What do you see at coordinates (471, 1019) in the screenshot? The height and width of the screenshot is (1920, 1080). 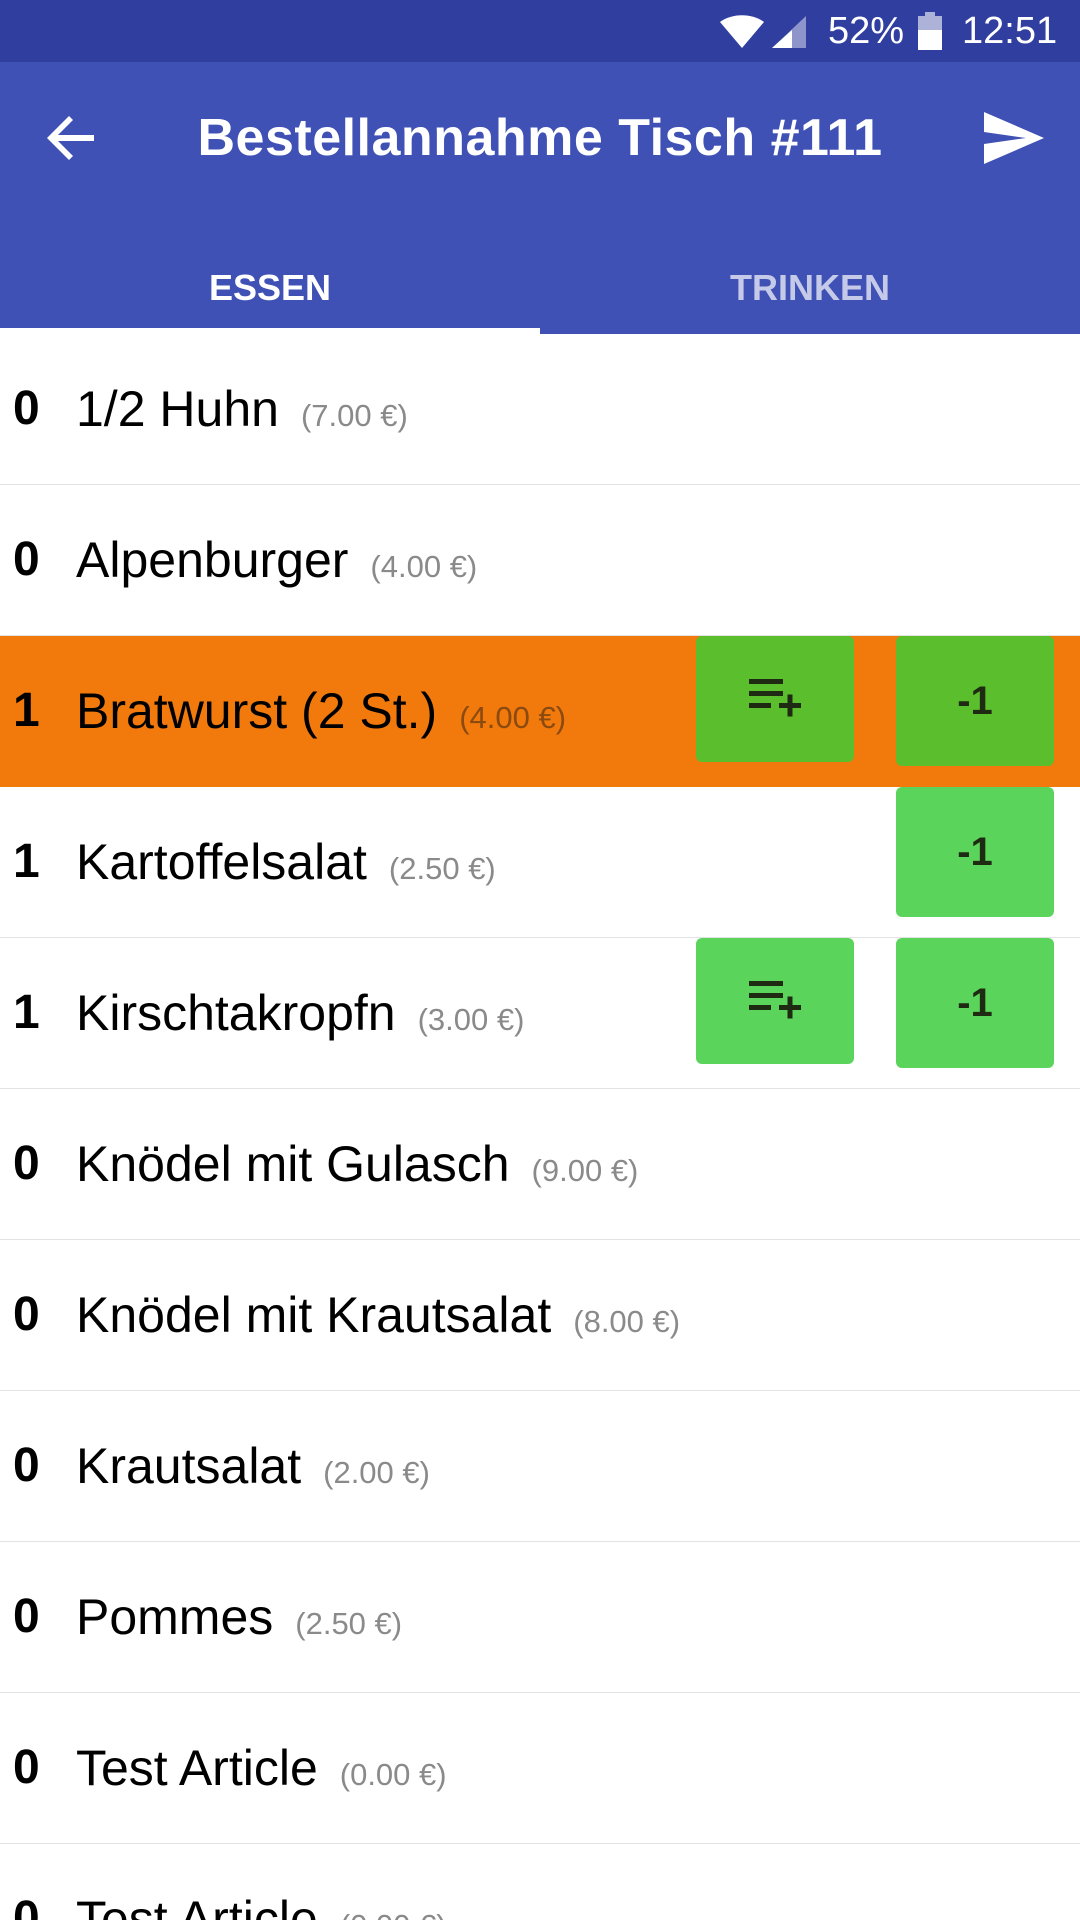 I see `item-price: (3.00 €)` at bounding box center [471, 1019].